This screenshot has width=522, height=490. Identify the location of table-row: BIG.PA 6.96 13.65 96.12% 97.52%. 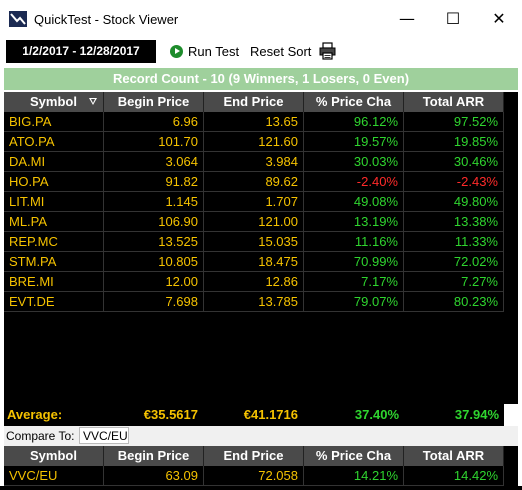
(254, 122).